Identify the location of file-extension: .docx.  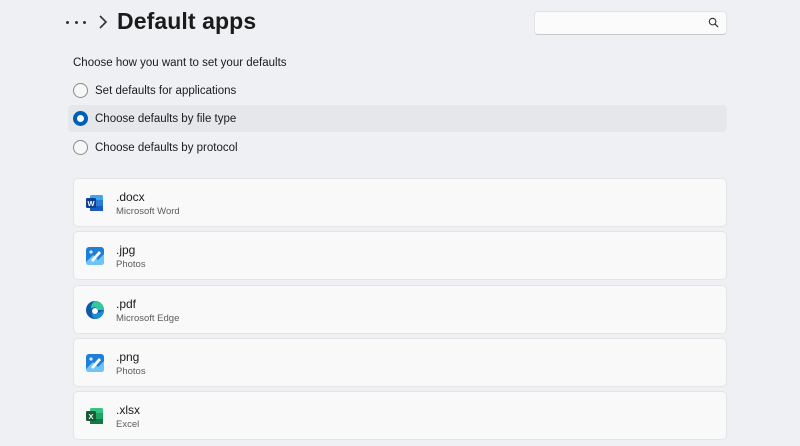
(130, 197).